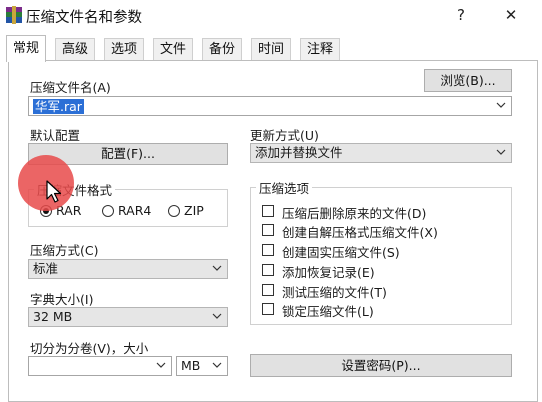 The width and height of the screenshot is (542, 402). What do you see at coordinates (84, 18) in the screenshot?
I see `window-title: 压缩文件名和参数` at bounding box center [84, 18].